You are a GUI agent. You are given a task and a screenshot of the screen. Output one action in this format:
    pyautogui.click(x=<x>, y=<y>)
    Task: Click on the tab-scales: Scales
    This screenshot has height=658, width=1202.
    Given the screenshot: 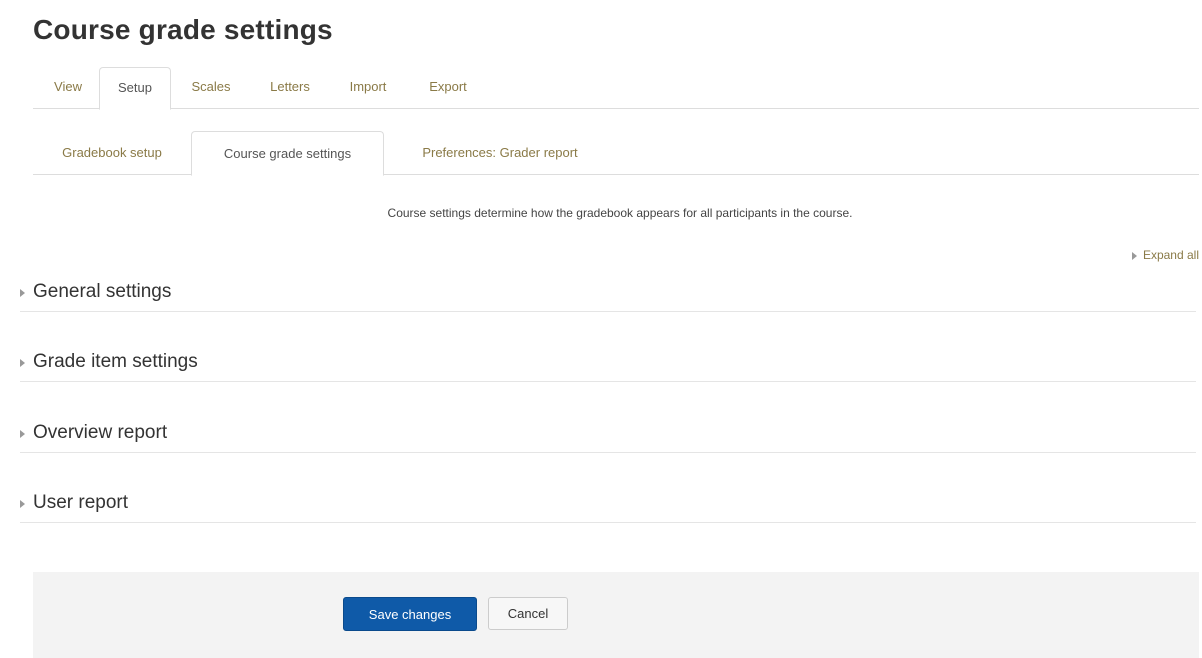 What is the action you would take?
    pyautogui.click(x=211, y=88)
    